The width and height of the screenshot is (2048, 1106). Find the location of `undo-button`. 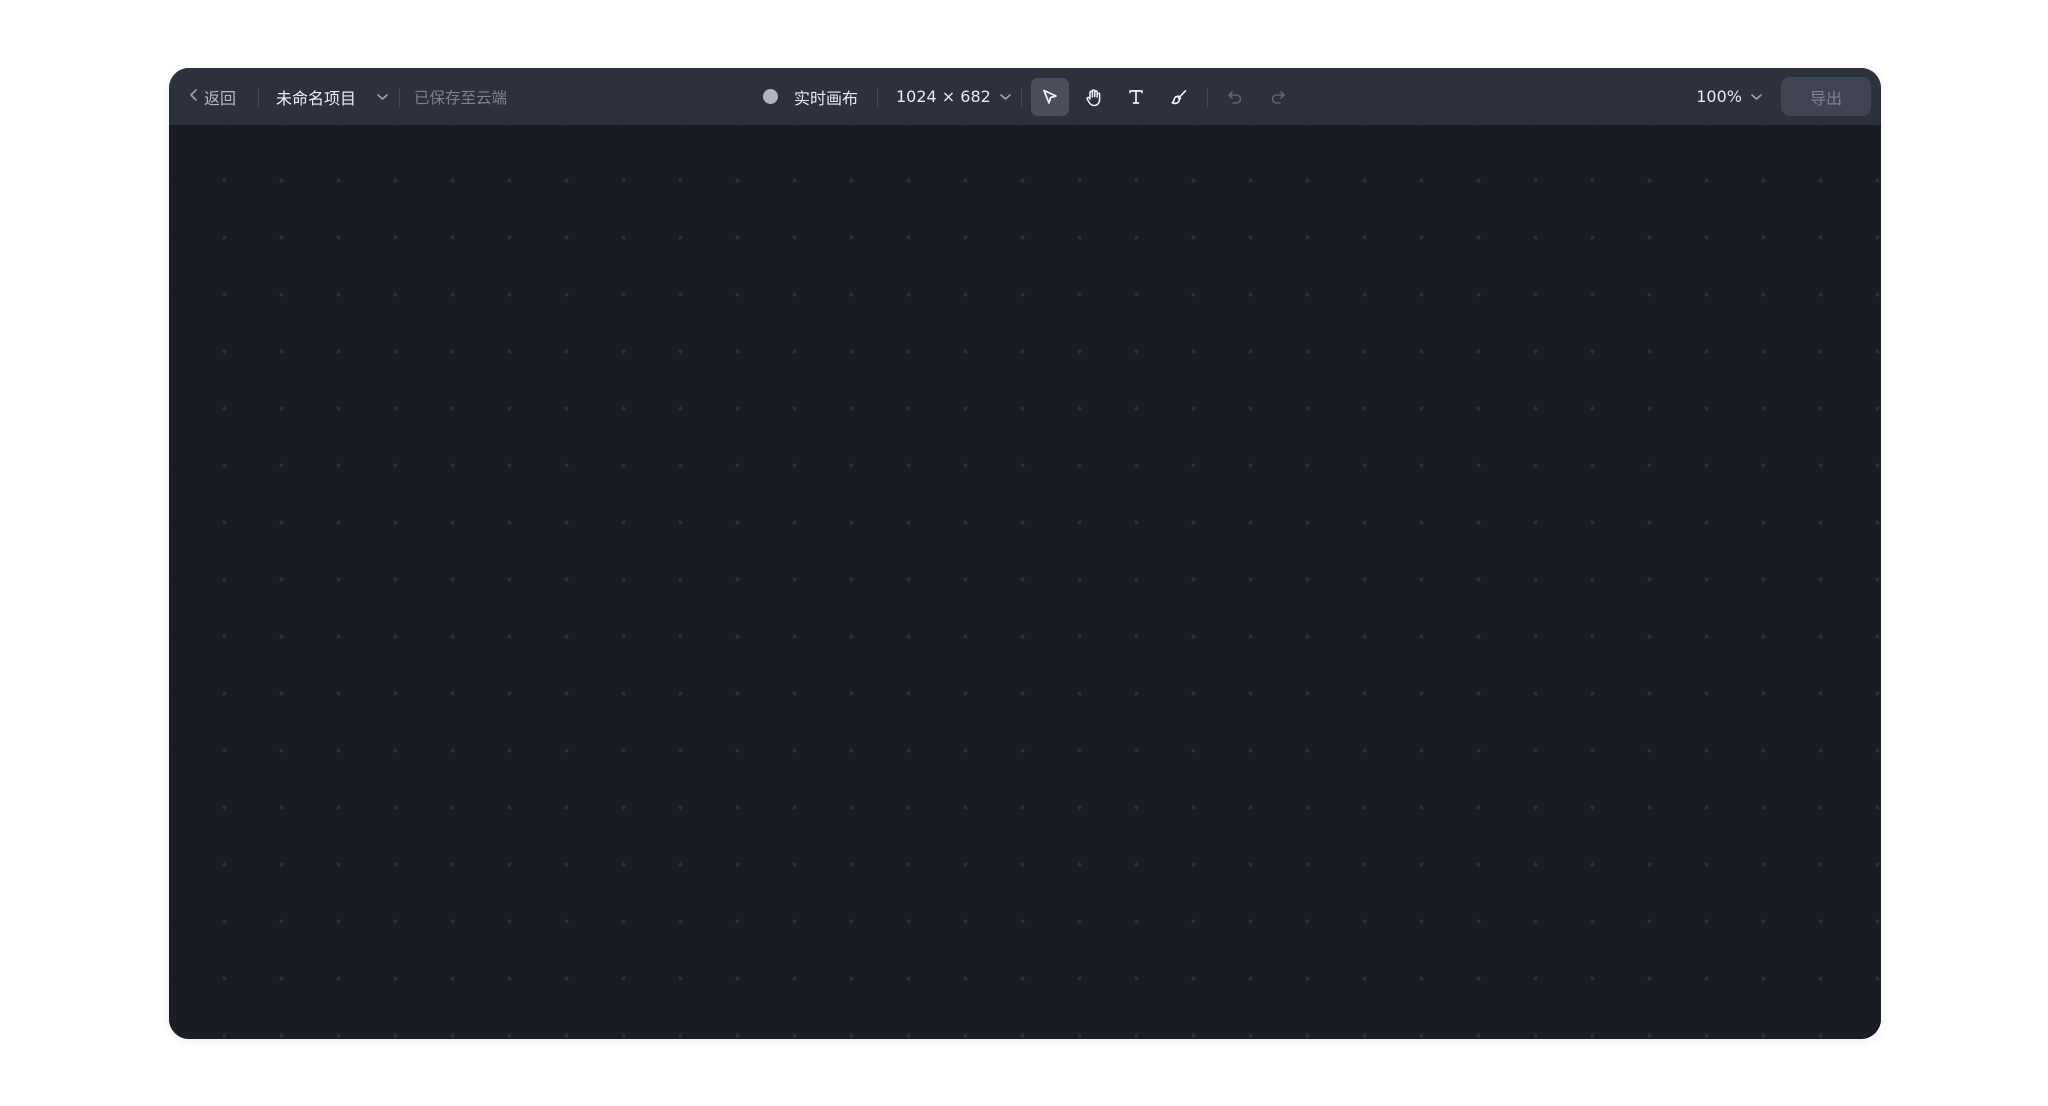

undo-button is located at coordinates (1235, 97).